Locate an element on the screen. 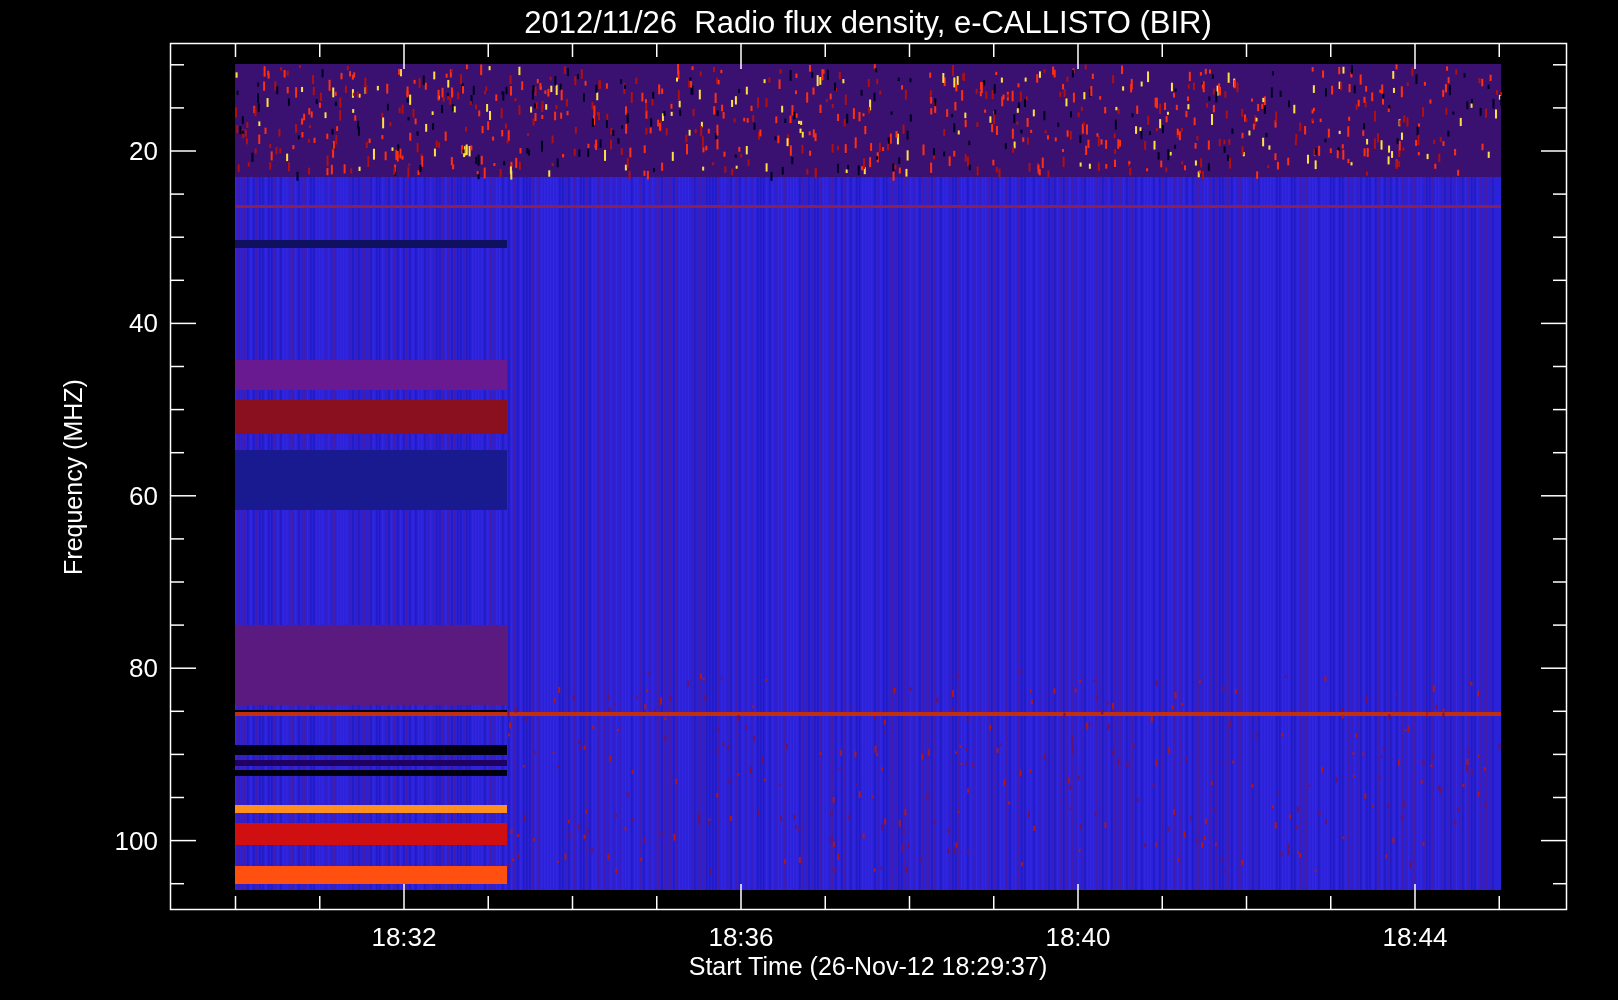 This screenshot has width=1618, height=1000. y-tick-label: 20 is located at coordinates (143, 151).